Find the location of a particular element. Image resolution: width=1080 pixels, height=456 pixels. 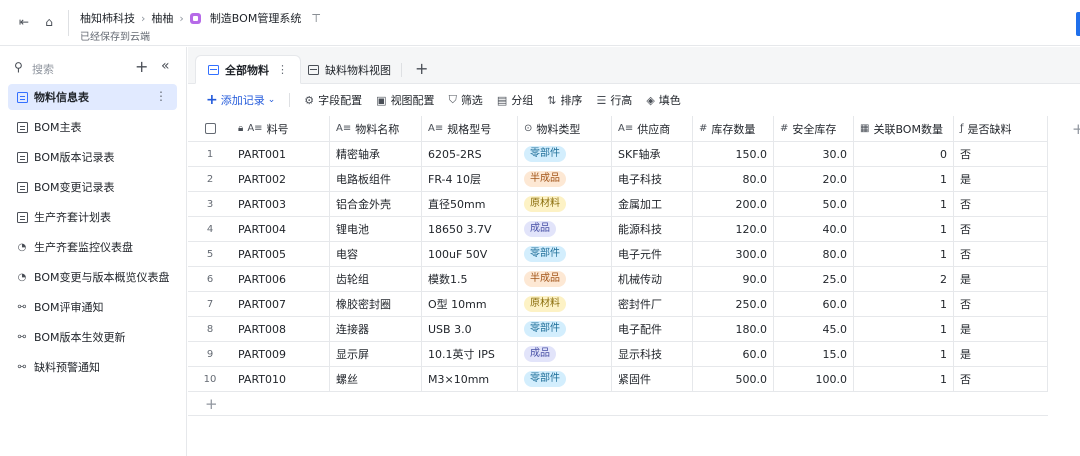

add-row-button: + is located at coordinates (618, 404).